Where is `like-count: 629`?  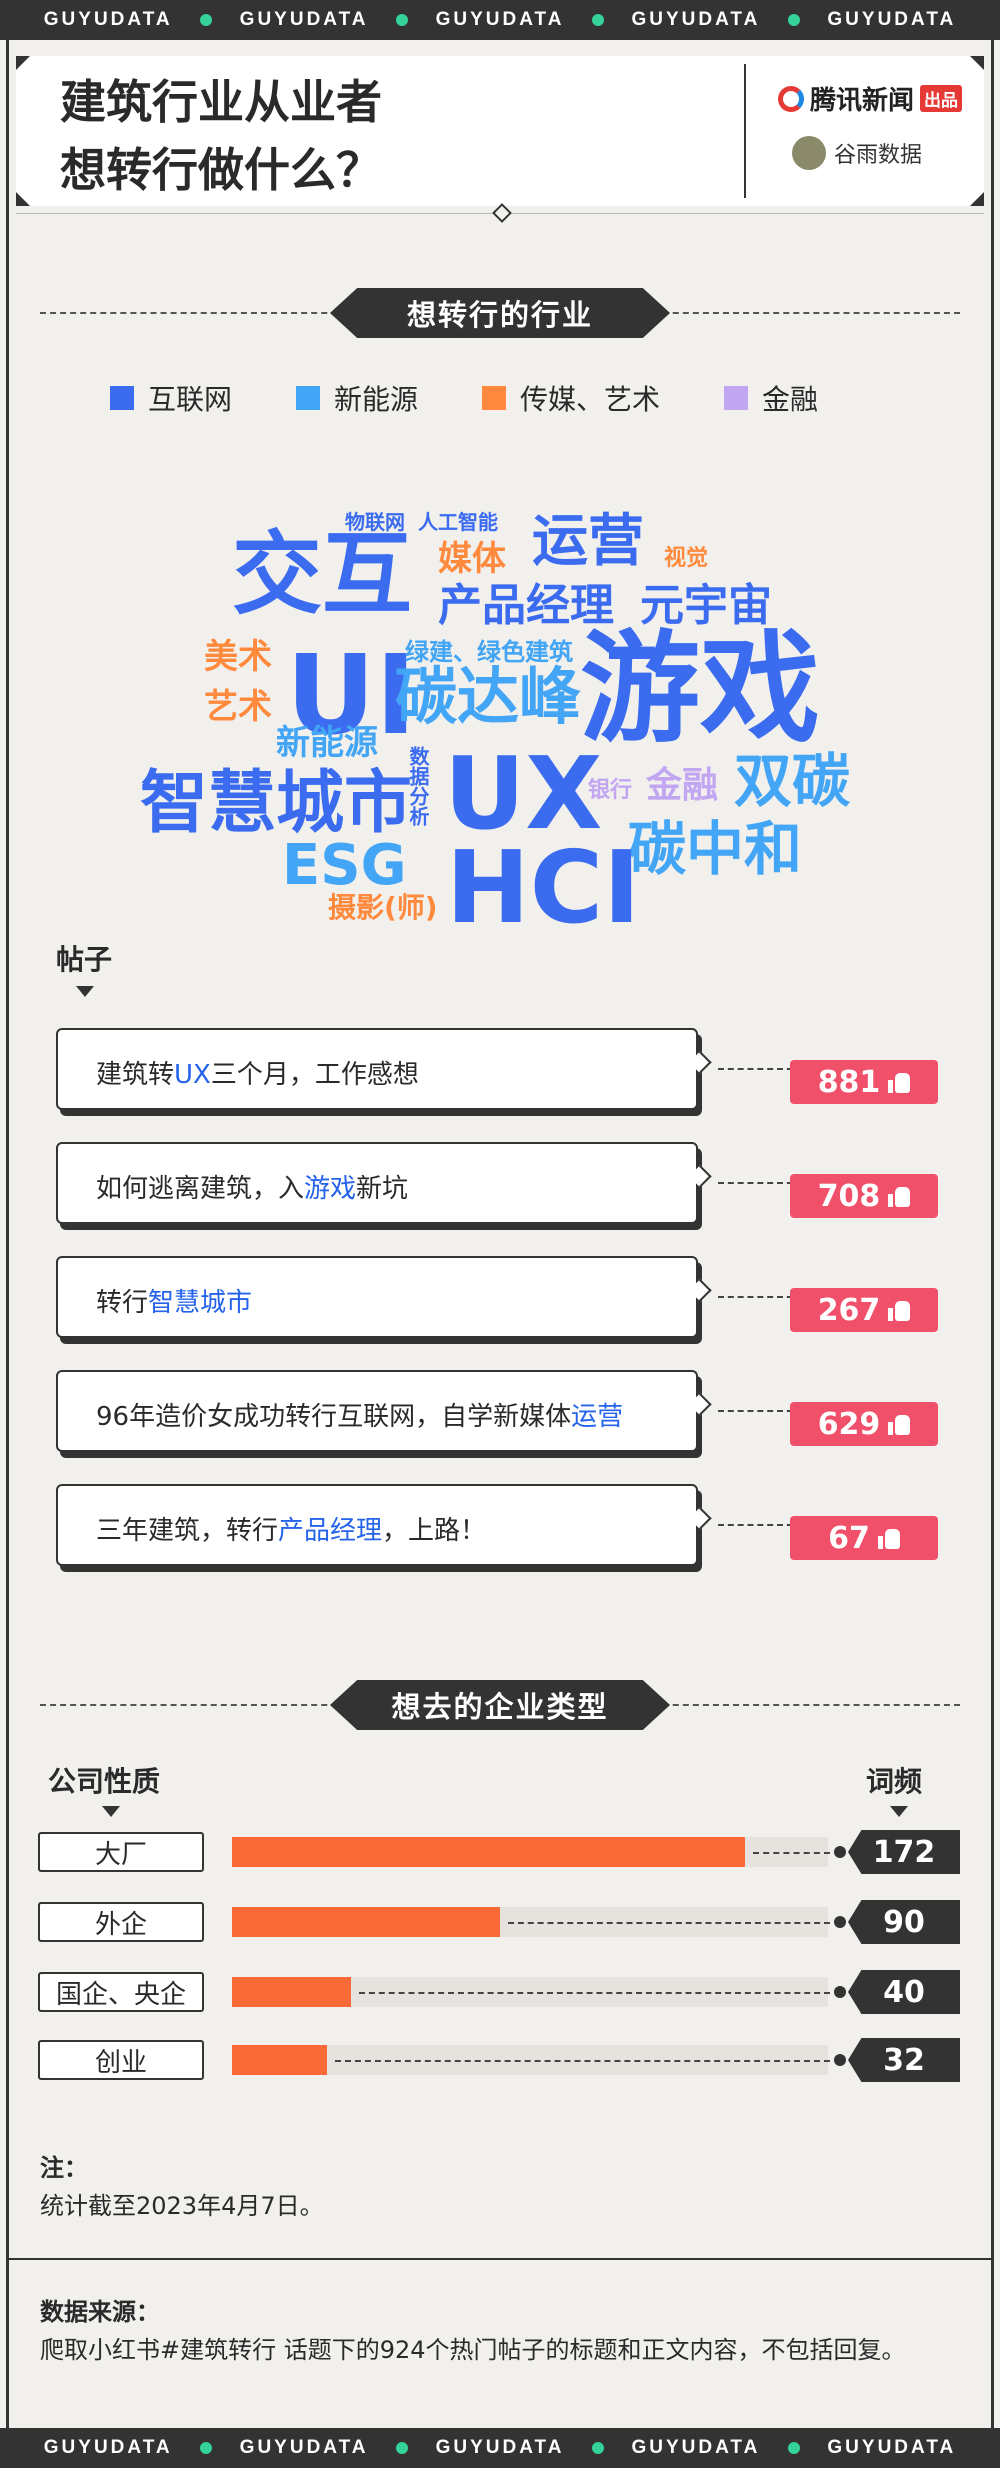 like-count: 629 is located at coordinates (849, 1424).